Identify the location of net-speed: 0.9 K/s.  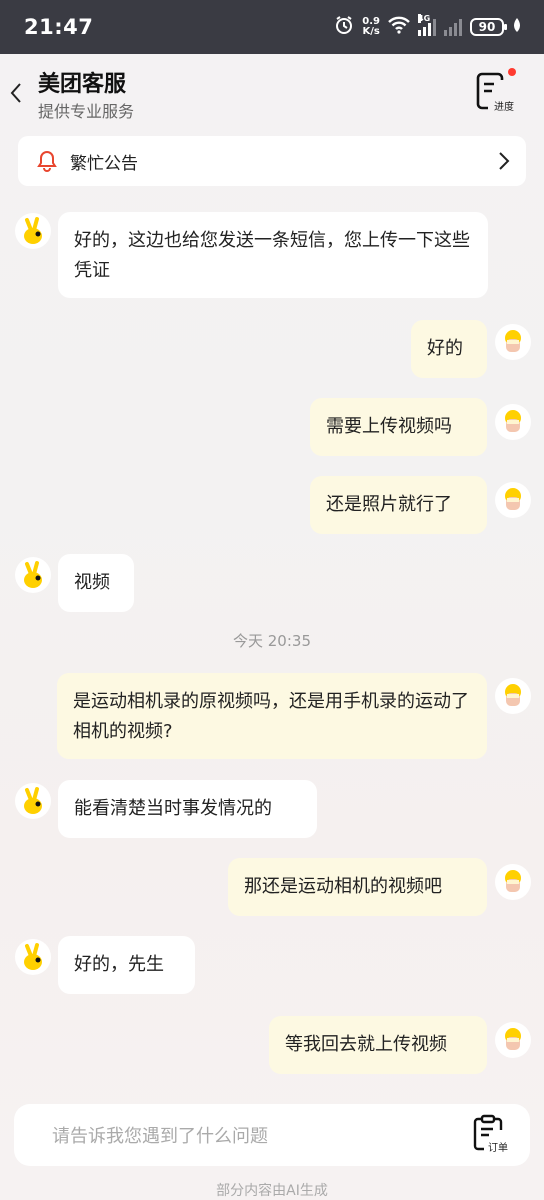
(371, 27).